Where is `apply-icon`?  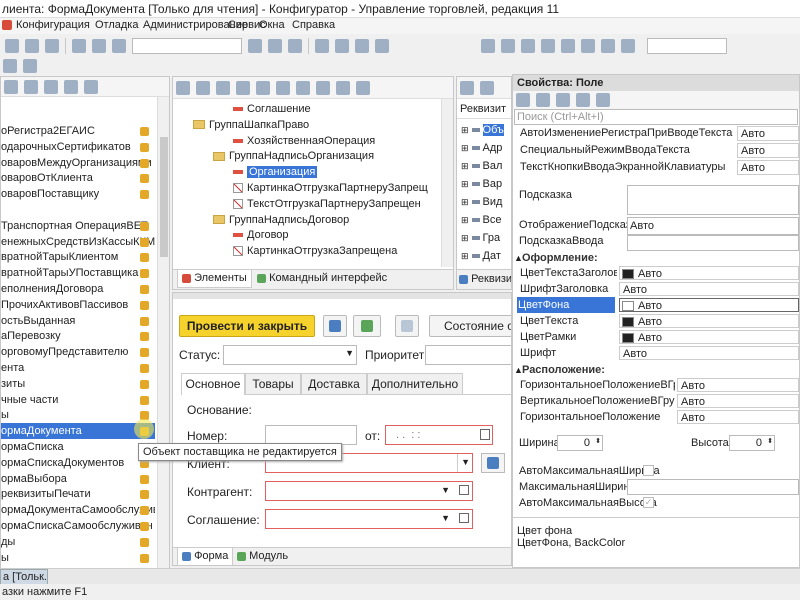 apply-icon is located at coordinates (603, 100).